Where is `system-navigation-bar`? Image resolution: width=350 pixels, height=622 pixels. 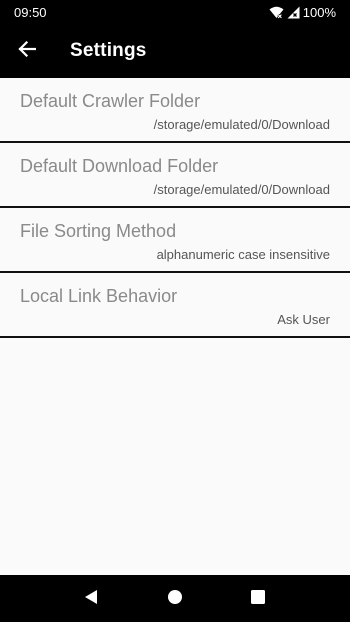 system-navigation-bar is located at coordinates (175, 598).